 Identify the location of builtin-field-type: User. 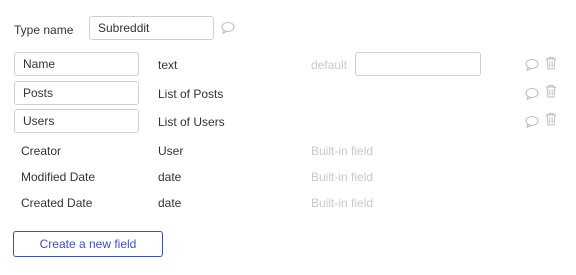
(171, 151).